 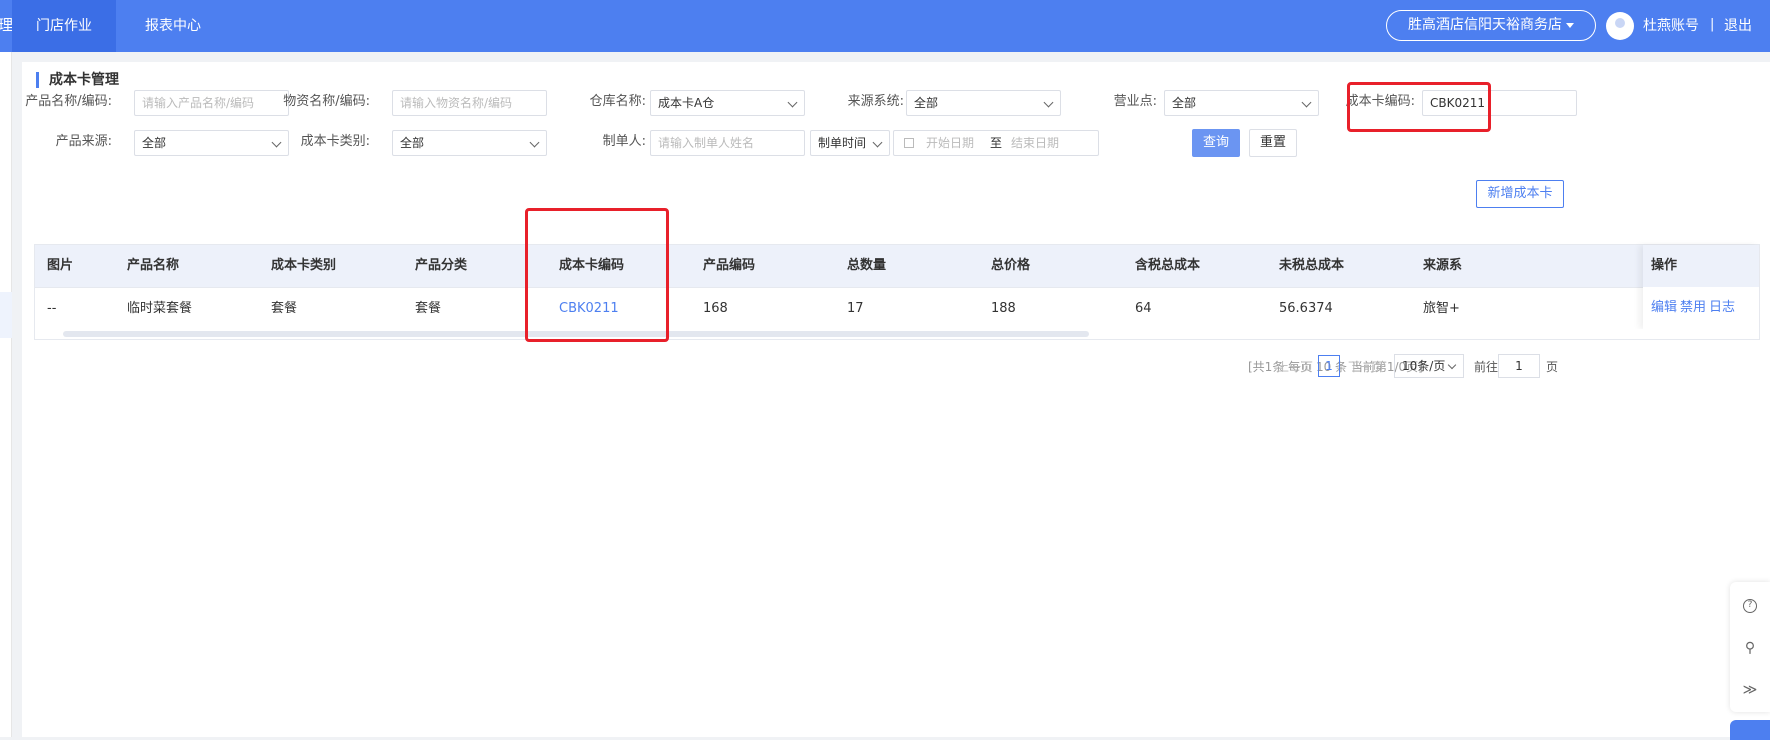 I want to click on source-select: 全部, so click(x=983, y=103).